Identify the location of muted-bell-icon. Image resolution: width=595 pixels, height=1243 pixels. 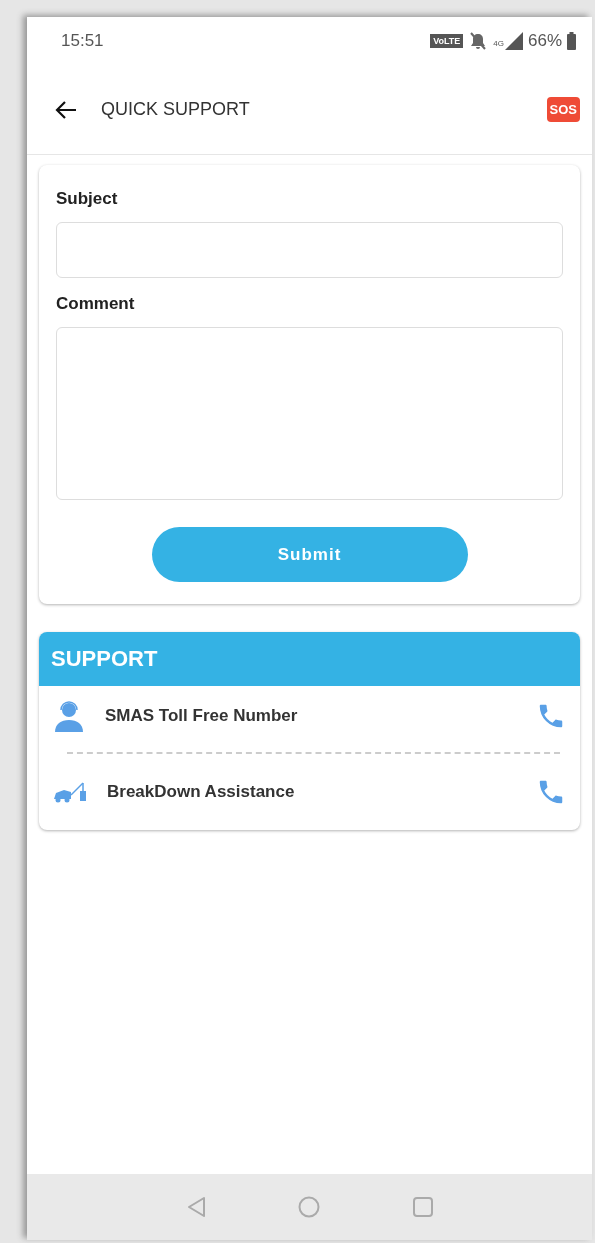
(478, 41).